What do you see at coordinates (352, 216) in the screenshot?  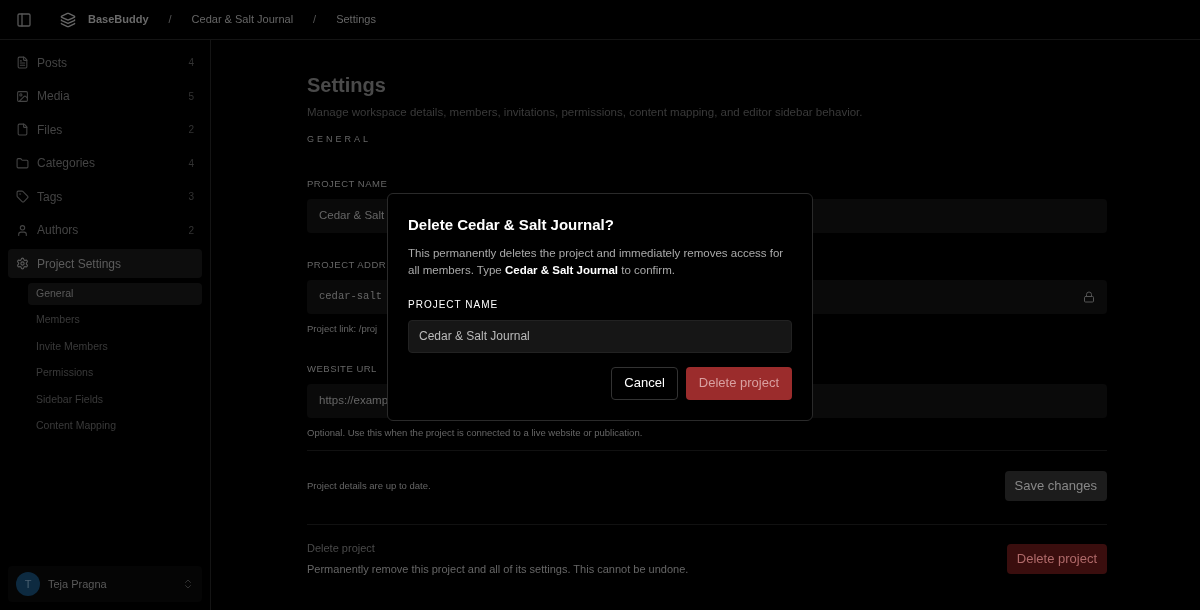 I see `field-value: Cedar & Salt` at bounding box center [352, 216].